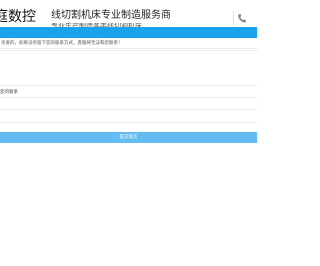 The image size is (320, 266). Describe the element at coordinates (128, 85) in the screenshot. I see `message-field-bottom-border` at that location.